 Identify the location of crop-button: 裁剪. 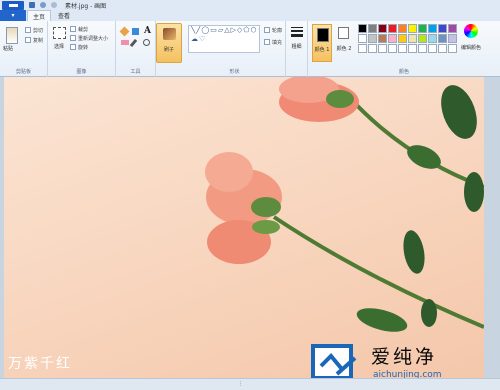
(79, 29).